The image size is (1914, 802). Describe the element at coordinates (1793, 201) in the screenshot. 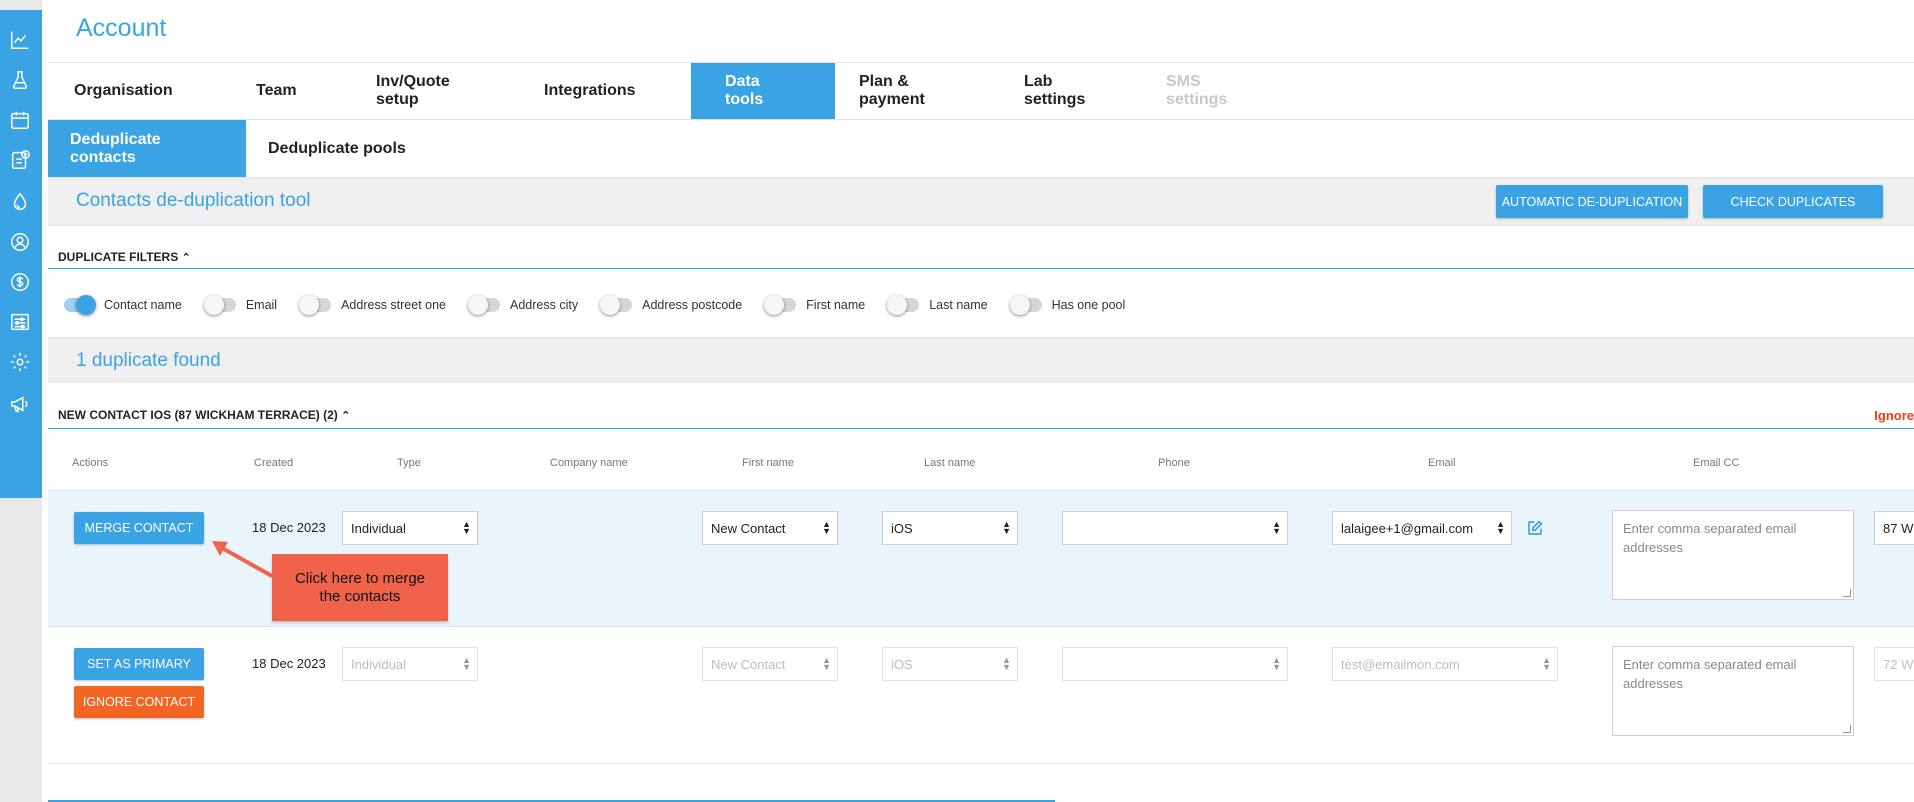

I see `check-duplicates-button: CHECK DUPLICATES` at that location.